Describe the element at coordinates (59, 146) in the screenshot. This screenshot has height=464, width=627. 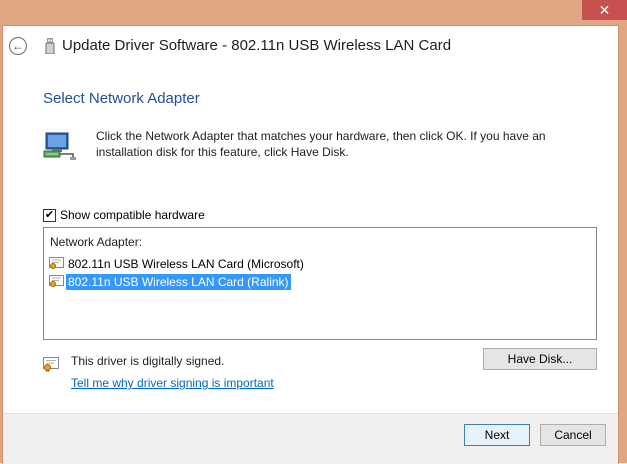
I see `network-adapter-icon` at that location.